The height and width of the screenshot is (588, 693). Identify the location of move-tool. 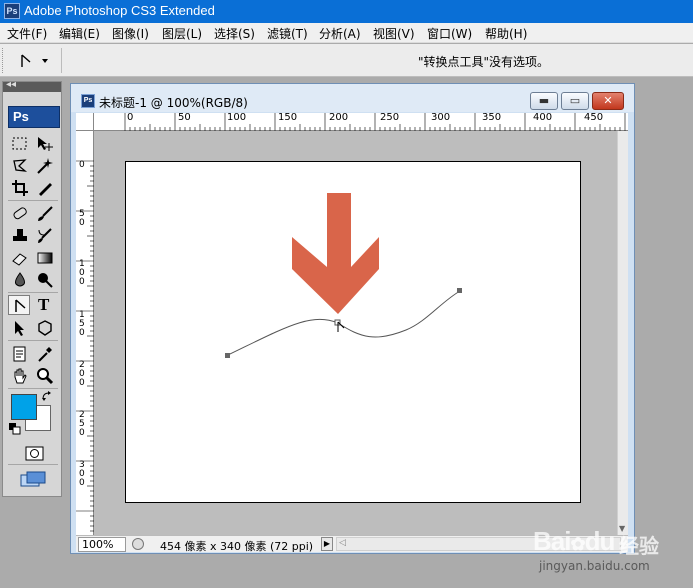
(44, 143).